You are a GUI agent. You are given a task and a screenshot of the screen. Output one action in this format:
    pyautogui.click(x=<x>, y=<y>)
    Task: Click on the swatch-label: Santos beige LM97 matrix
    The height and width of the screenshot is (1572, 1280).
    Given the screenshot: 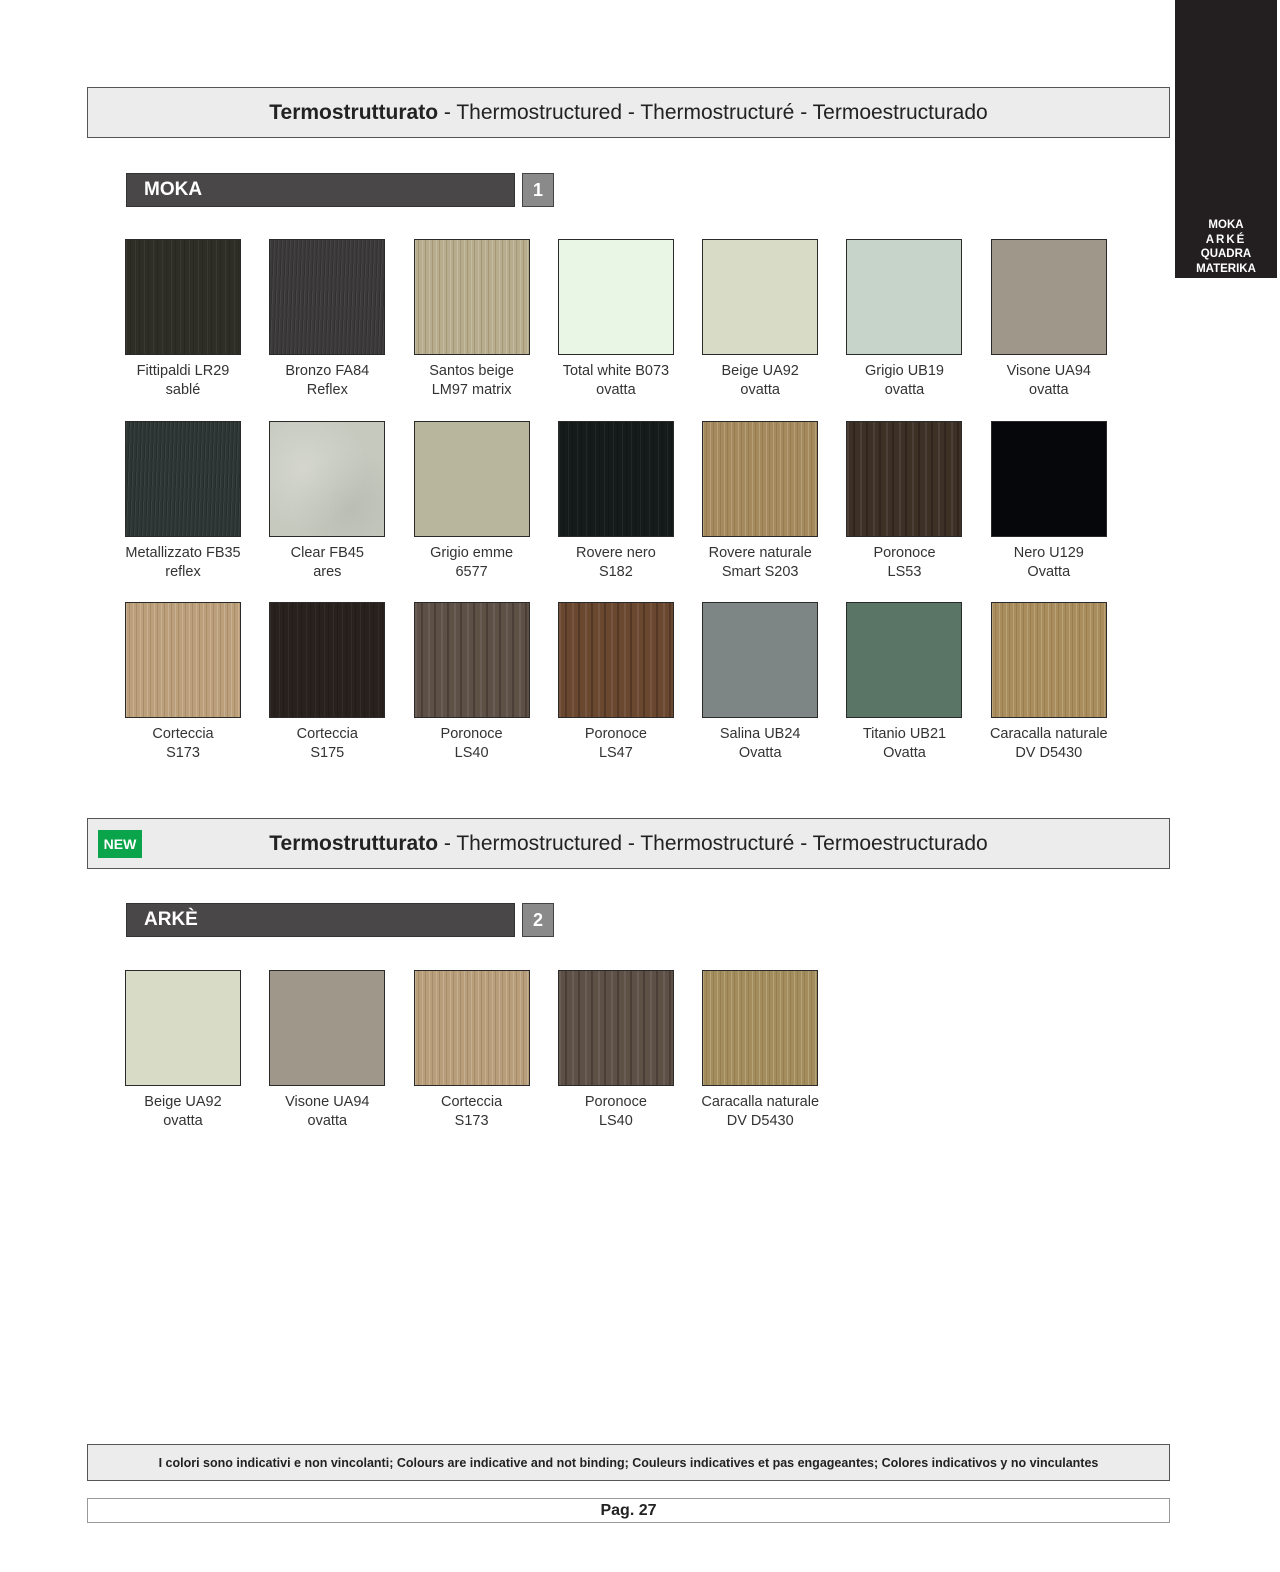 What is the action you would take?
    pyautogui.click(x=471, y=381)
    